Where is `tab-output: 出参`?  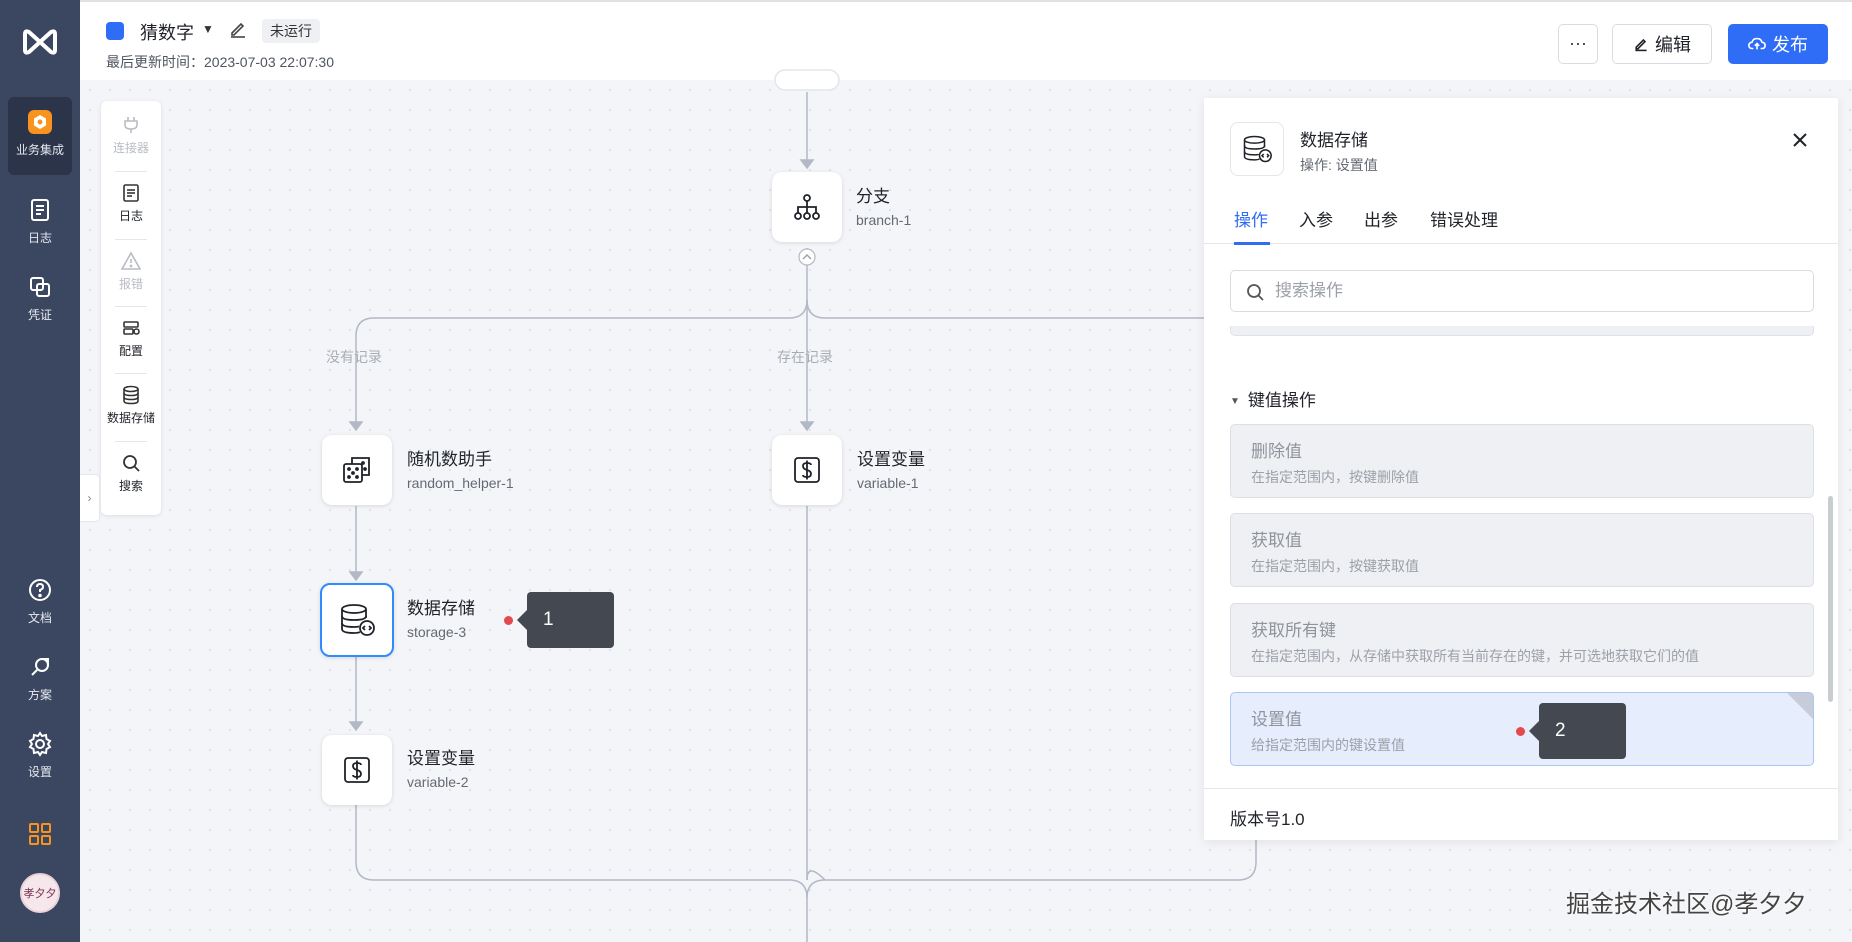
tab-output: 出参 is located at coordinates (1381, 225).